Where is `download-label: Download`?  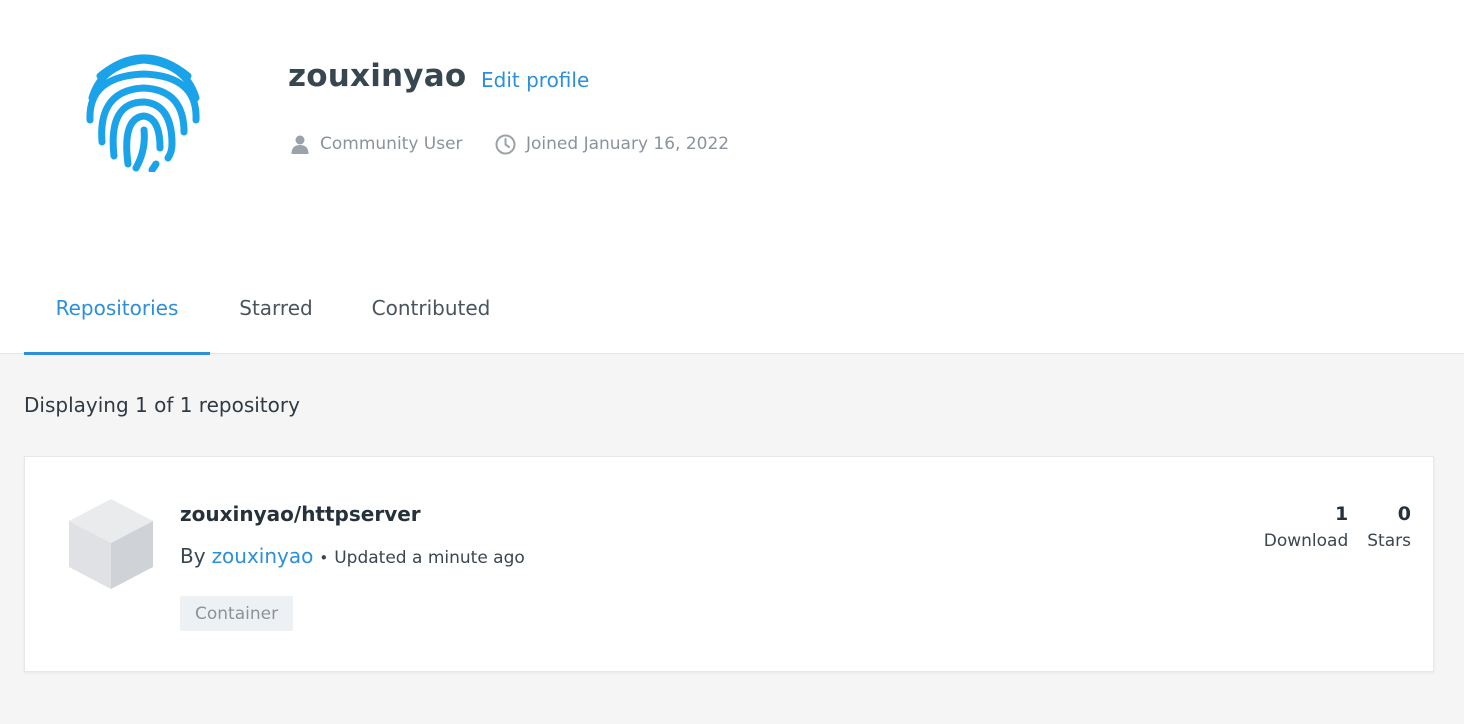
download-label: Download is located at coordinates (1306, 541).